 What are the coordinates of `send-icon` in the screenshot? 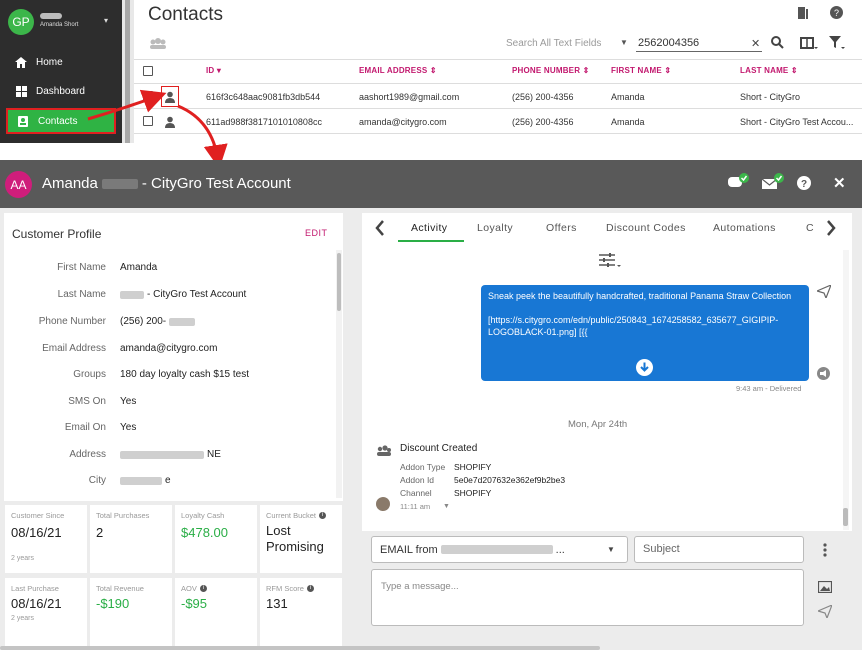 It's located at (825, 613).